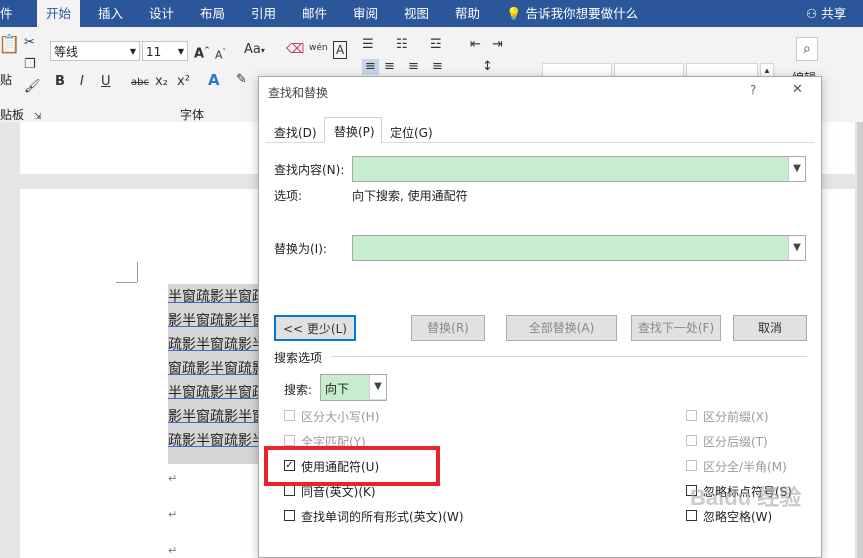 The height and width of the screenshot is (558, 863). What do you see at coordinates (106, 82) in the screenshot?
I see `underline-button: U` at bounding box center [106, 82].